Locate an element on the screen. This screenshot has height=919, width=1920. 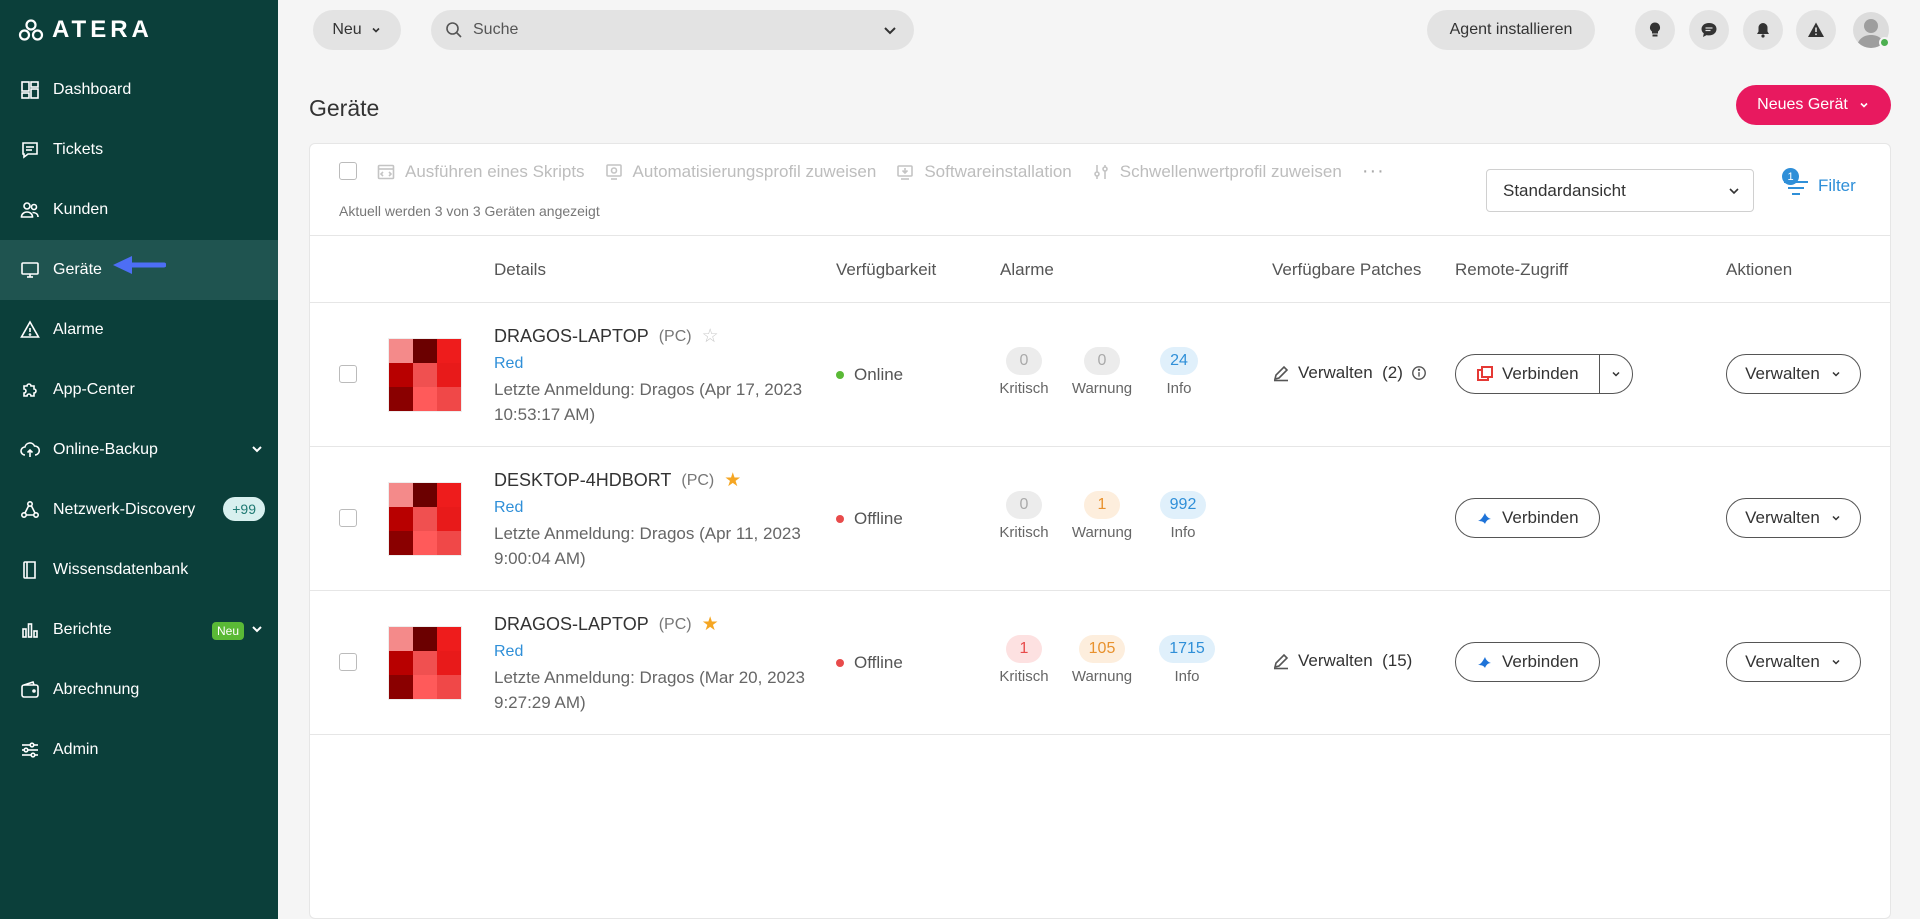
sidebar-item-billing: Abrechnung is located at coordinates (139, 690).